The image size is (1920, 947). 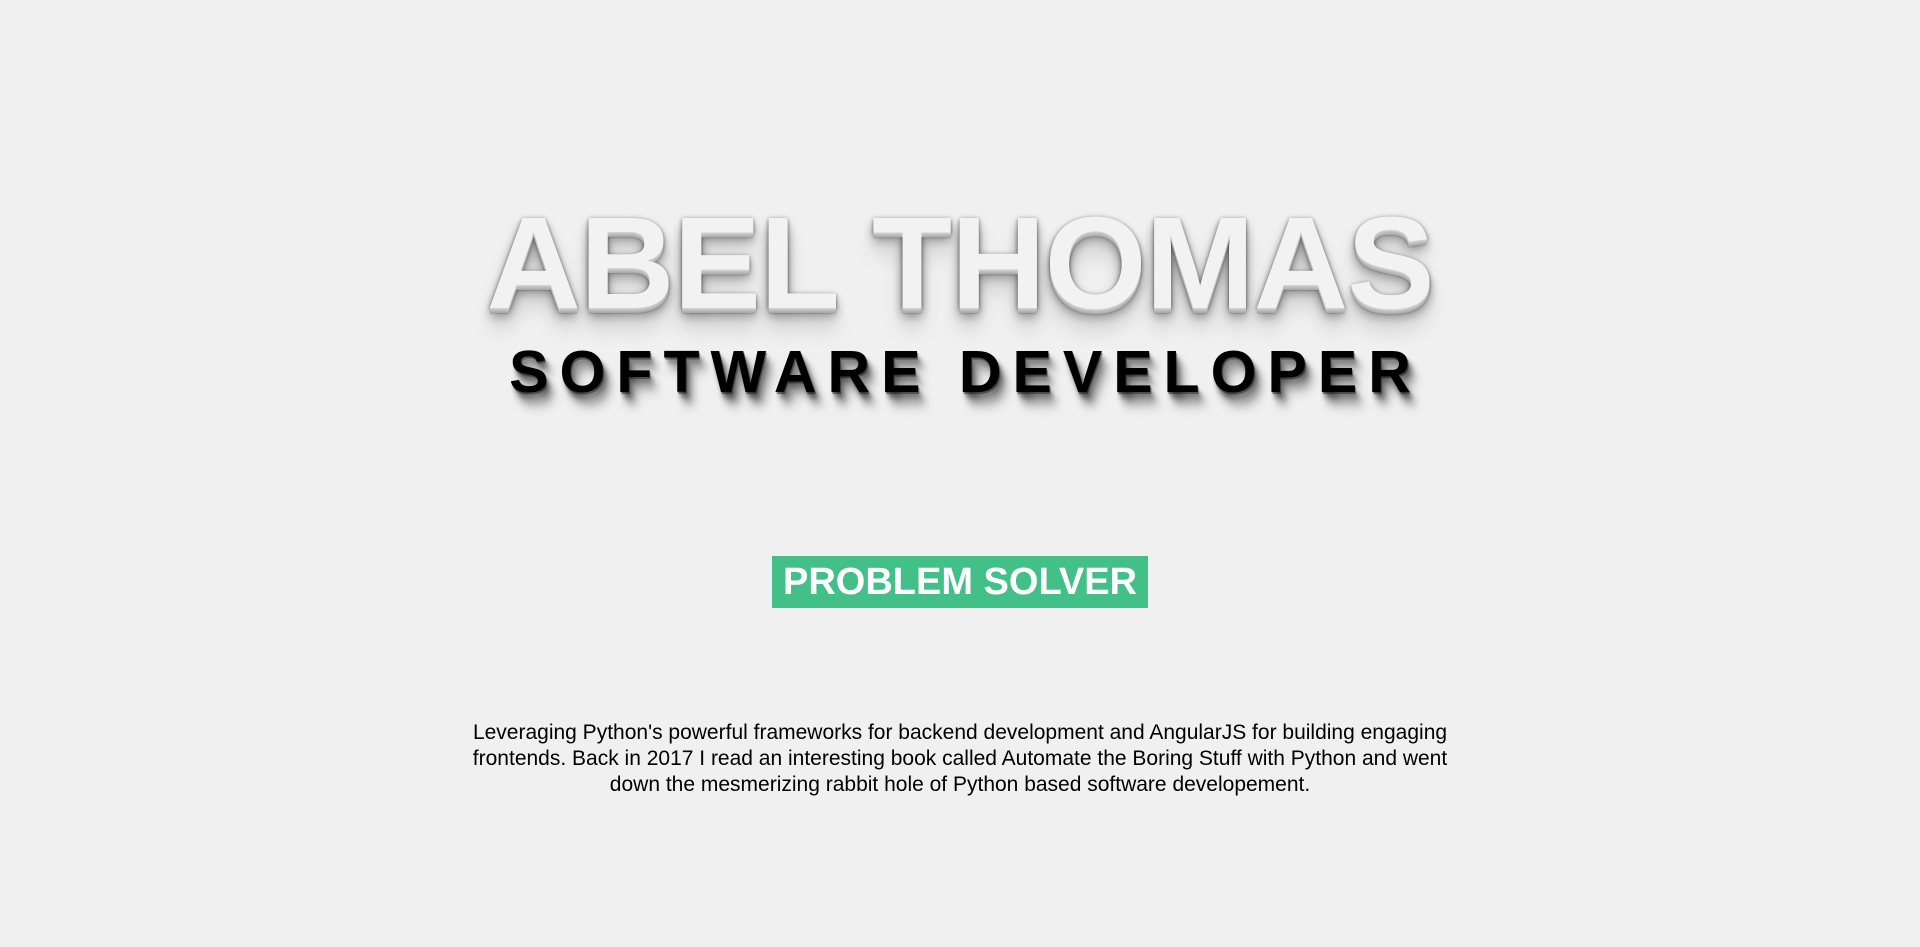 I want to click on problem-solver-badge: PROBLEM SOLVER, so click(x=960, y=582).